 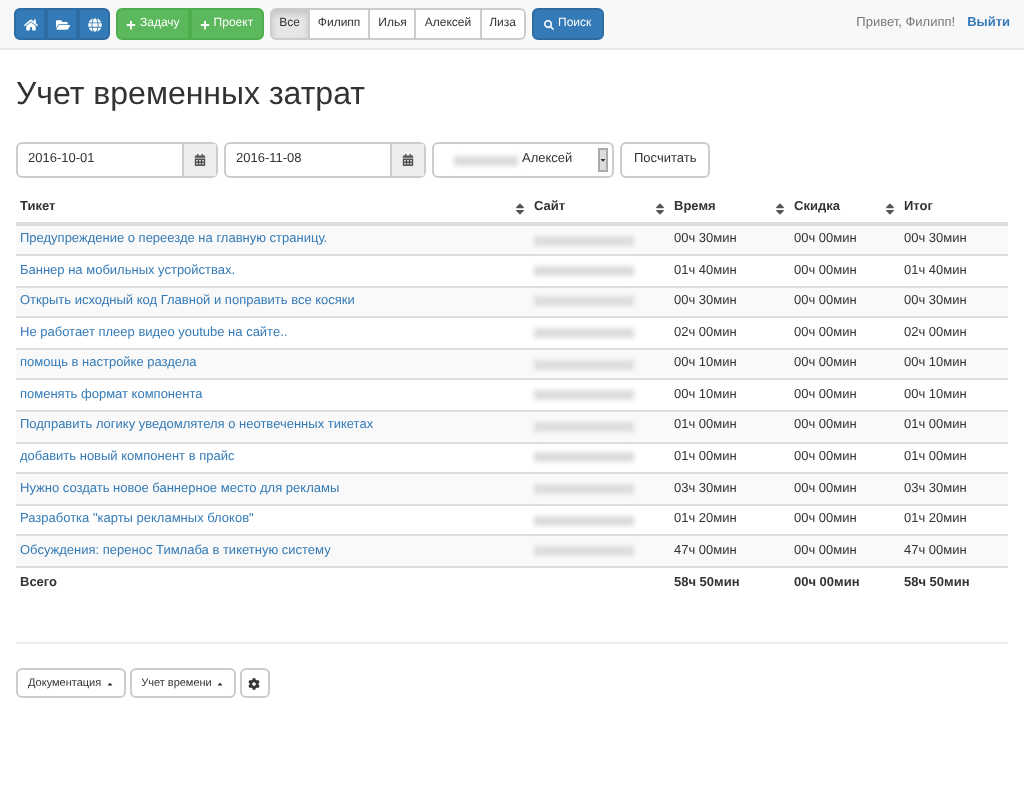 What do you see at coordinates (549, 24) in the screenshot?
I see `search-icon` at bounding box center [549, 24].